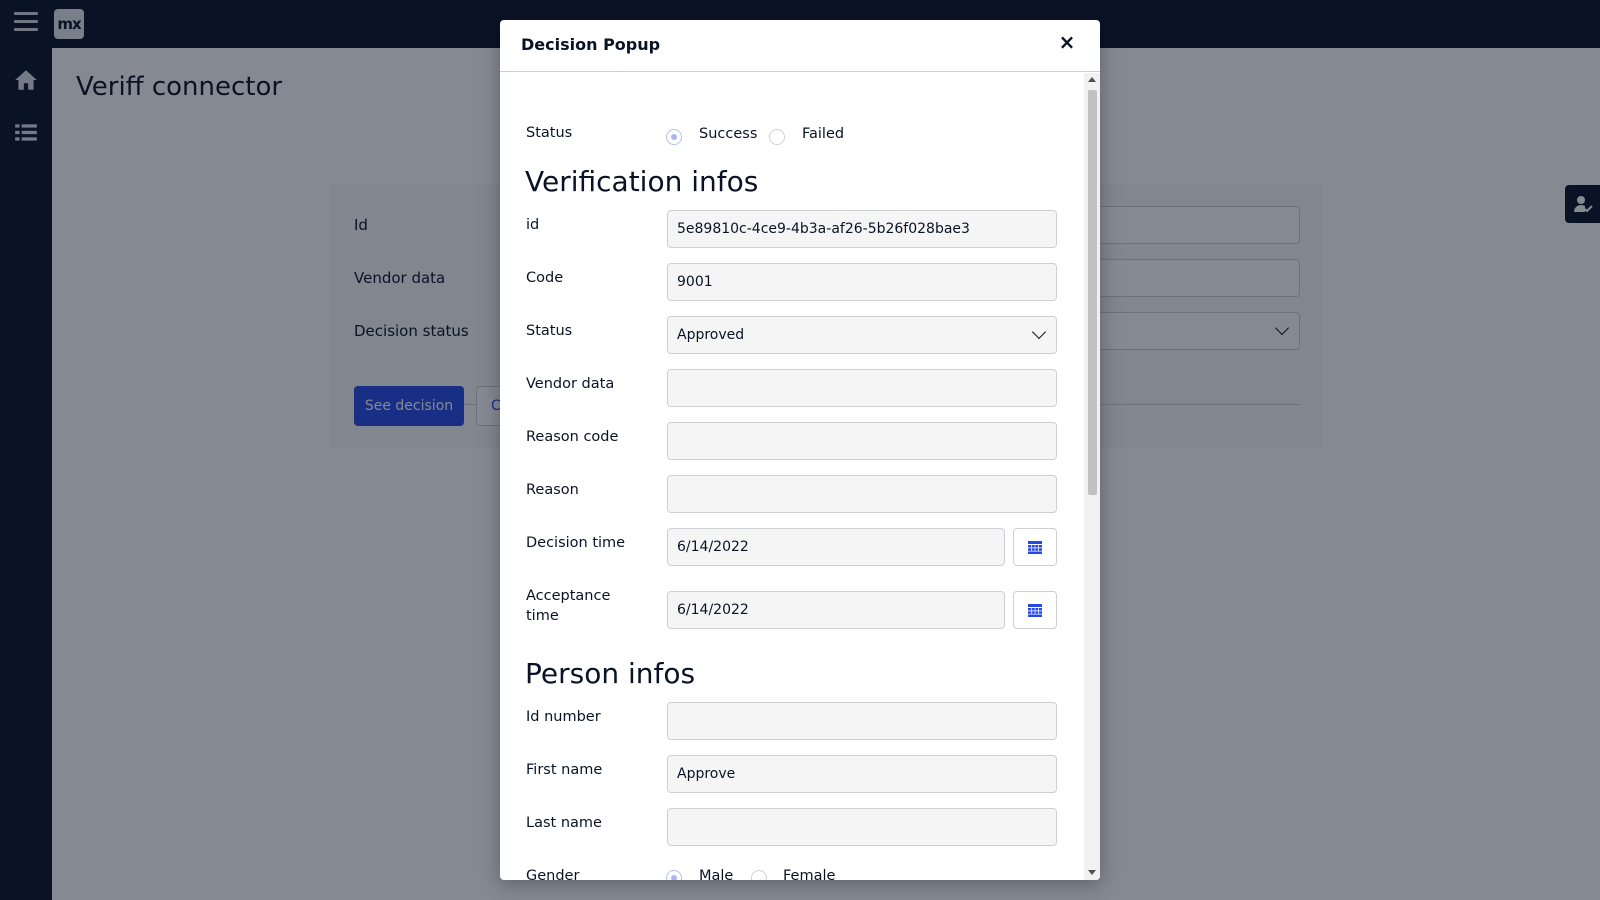  I want to click on modal-scrollbar, so click(1092, 476).